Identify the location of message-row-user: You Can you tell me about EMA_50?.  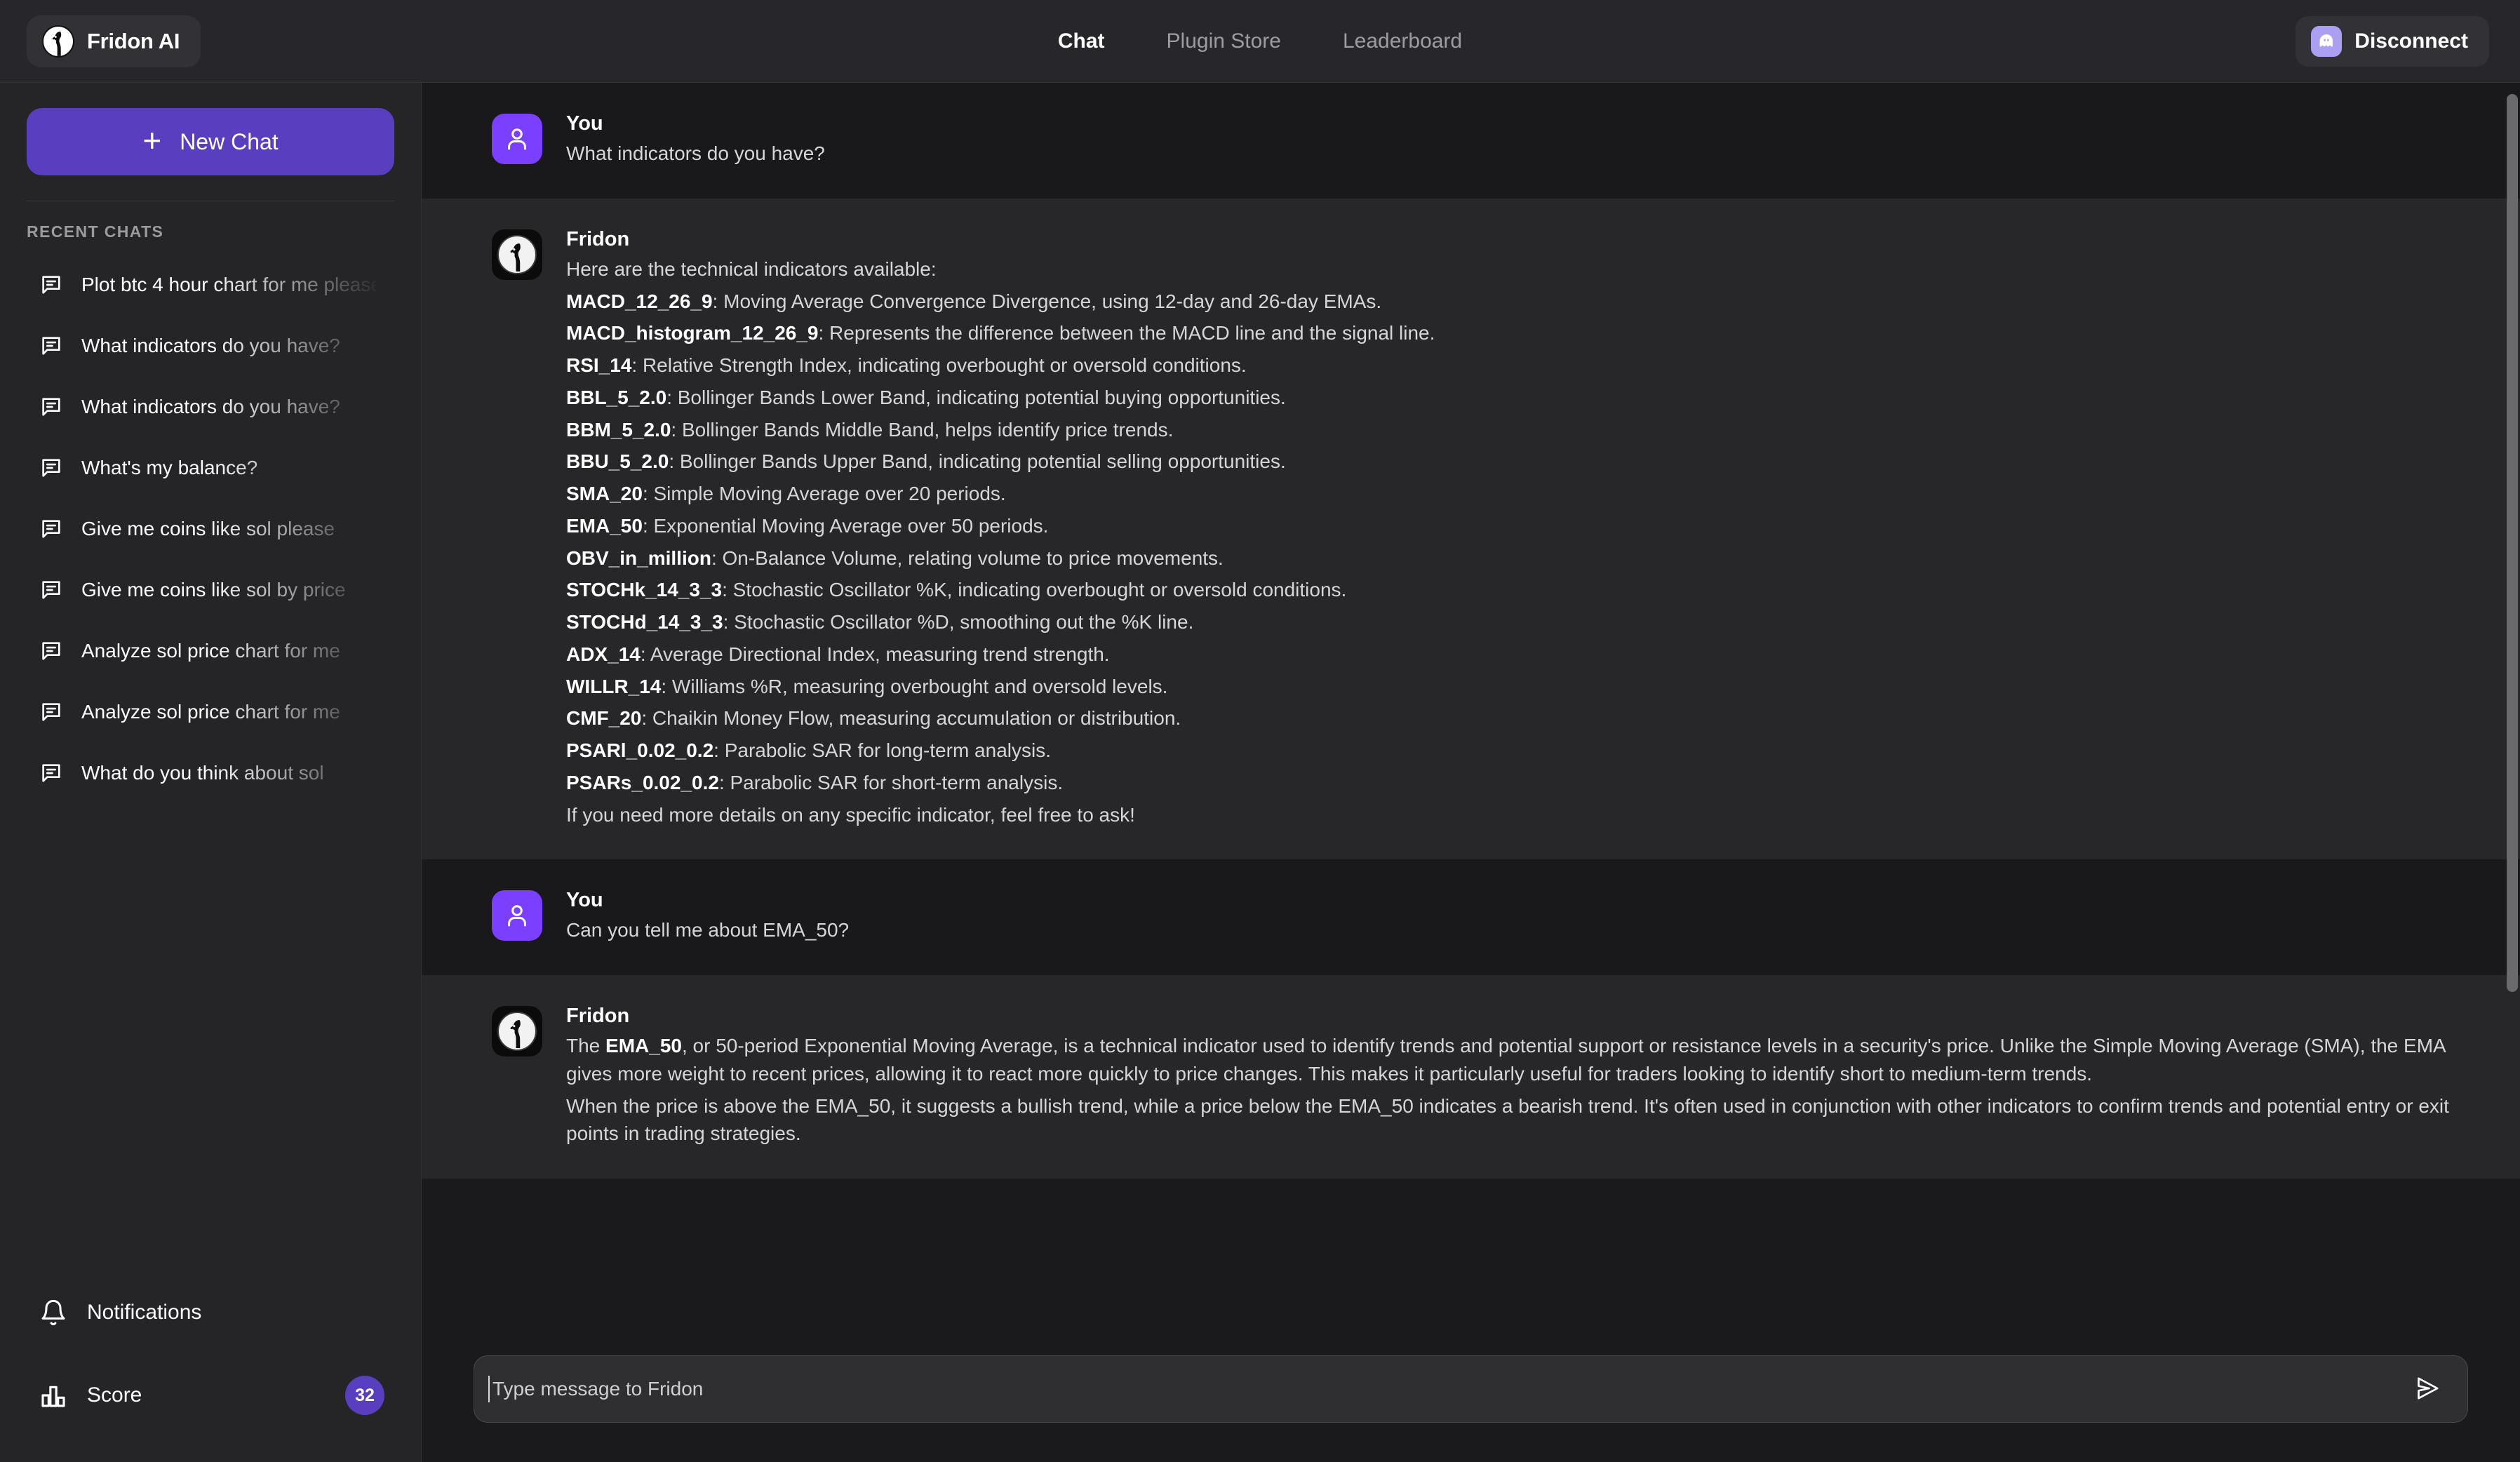
(1471, 917).